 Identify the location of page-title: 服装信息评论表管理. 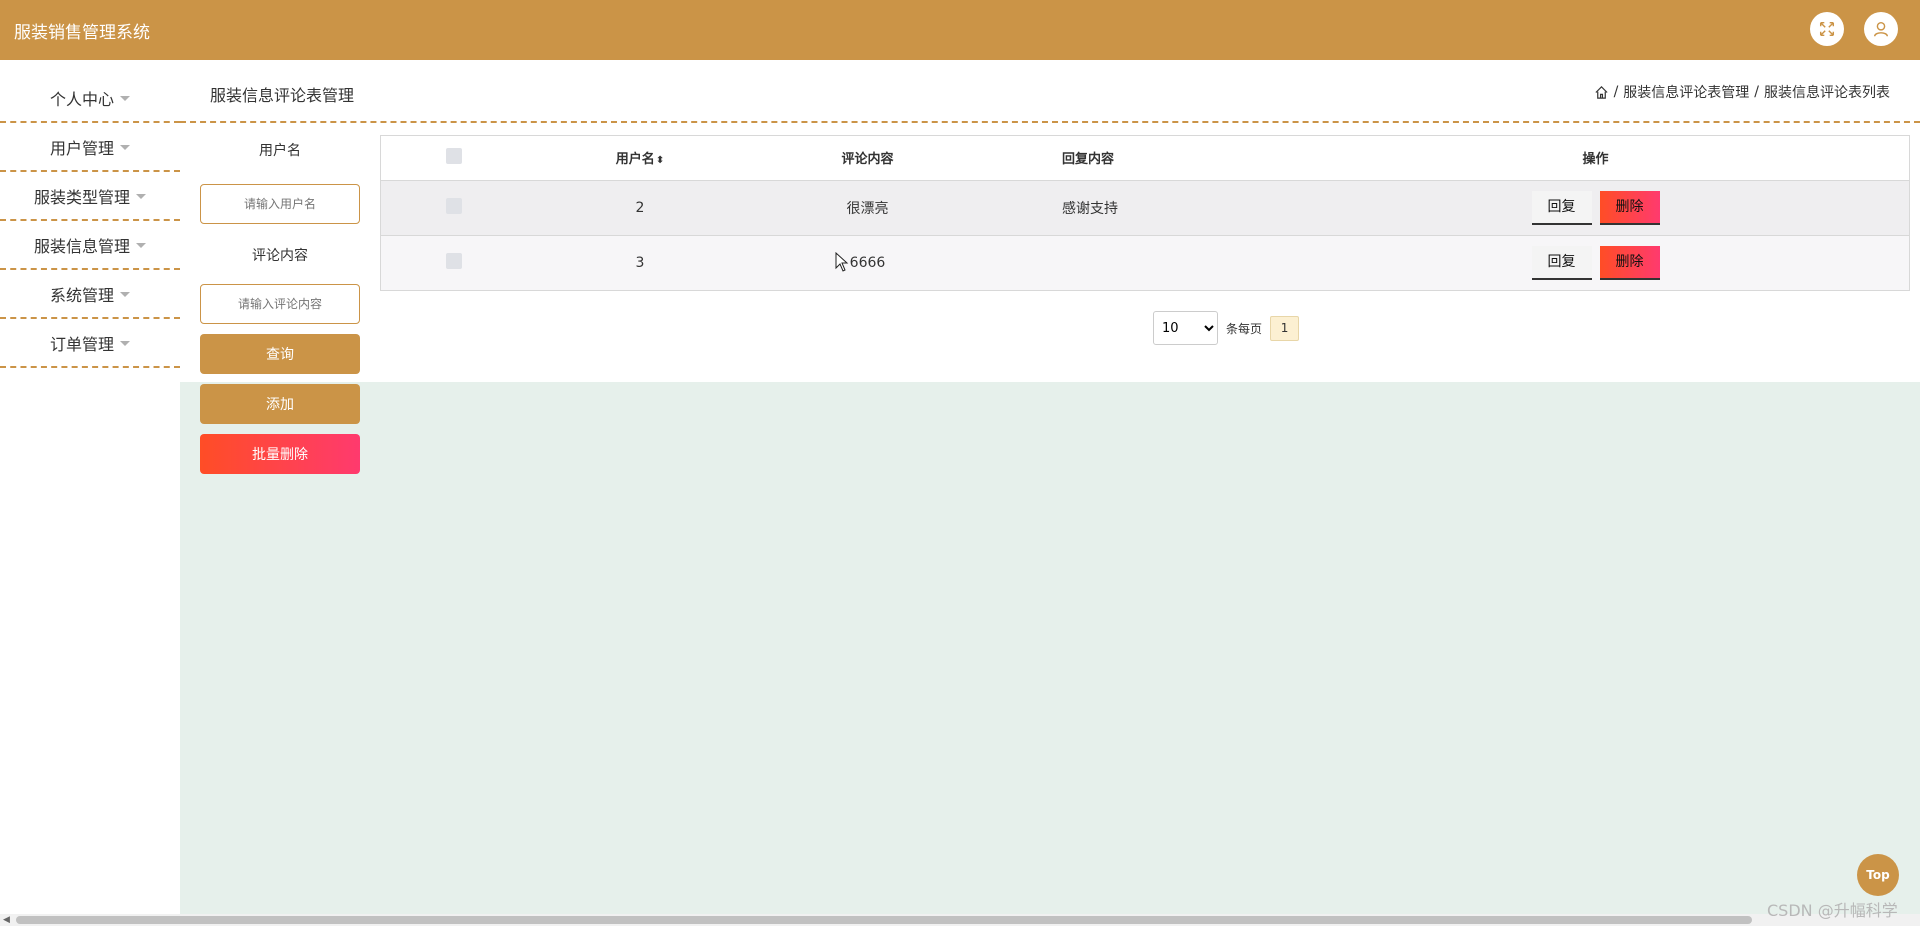
(282, 95).